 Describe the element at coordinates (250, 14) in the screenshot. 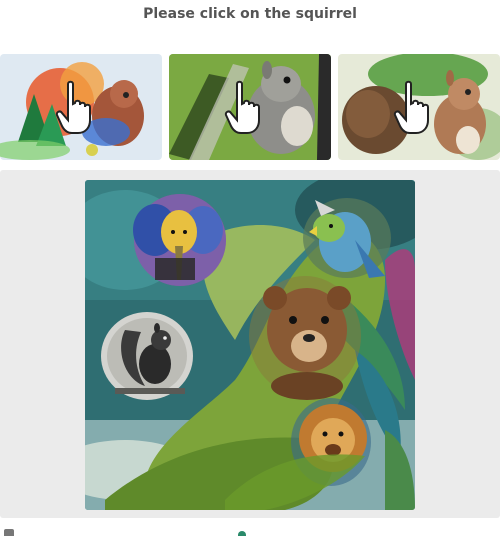

I see `instruction-text: Please click on the squirrel` at that location.